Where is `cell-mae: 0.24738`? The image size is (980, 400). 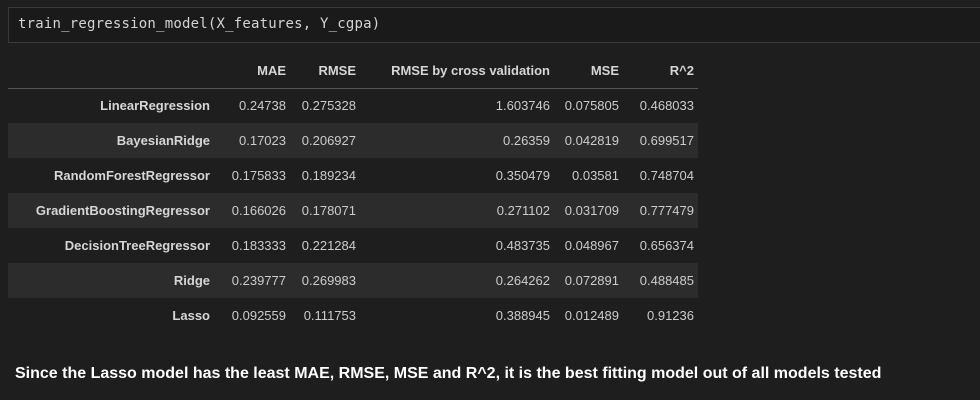 cell-mae: 0.24738 is located at coordinates (262, 106).